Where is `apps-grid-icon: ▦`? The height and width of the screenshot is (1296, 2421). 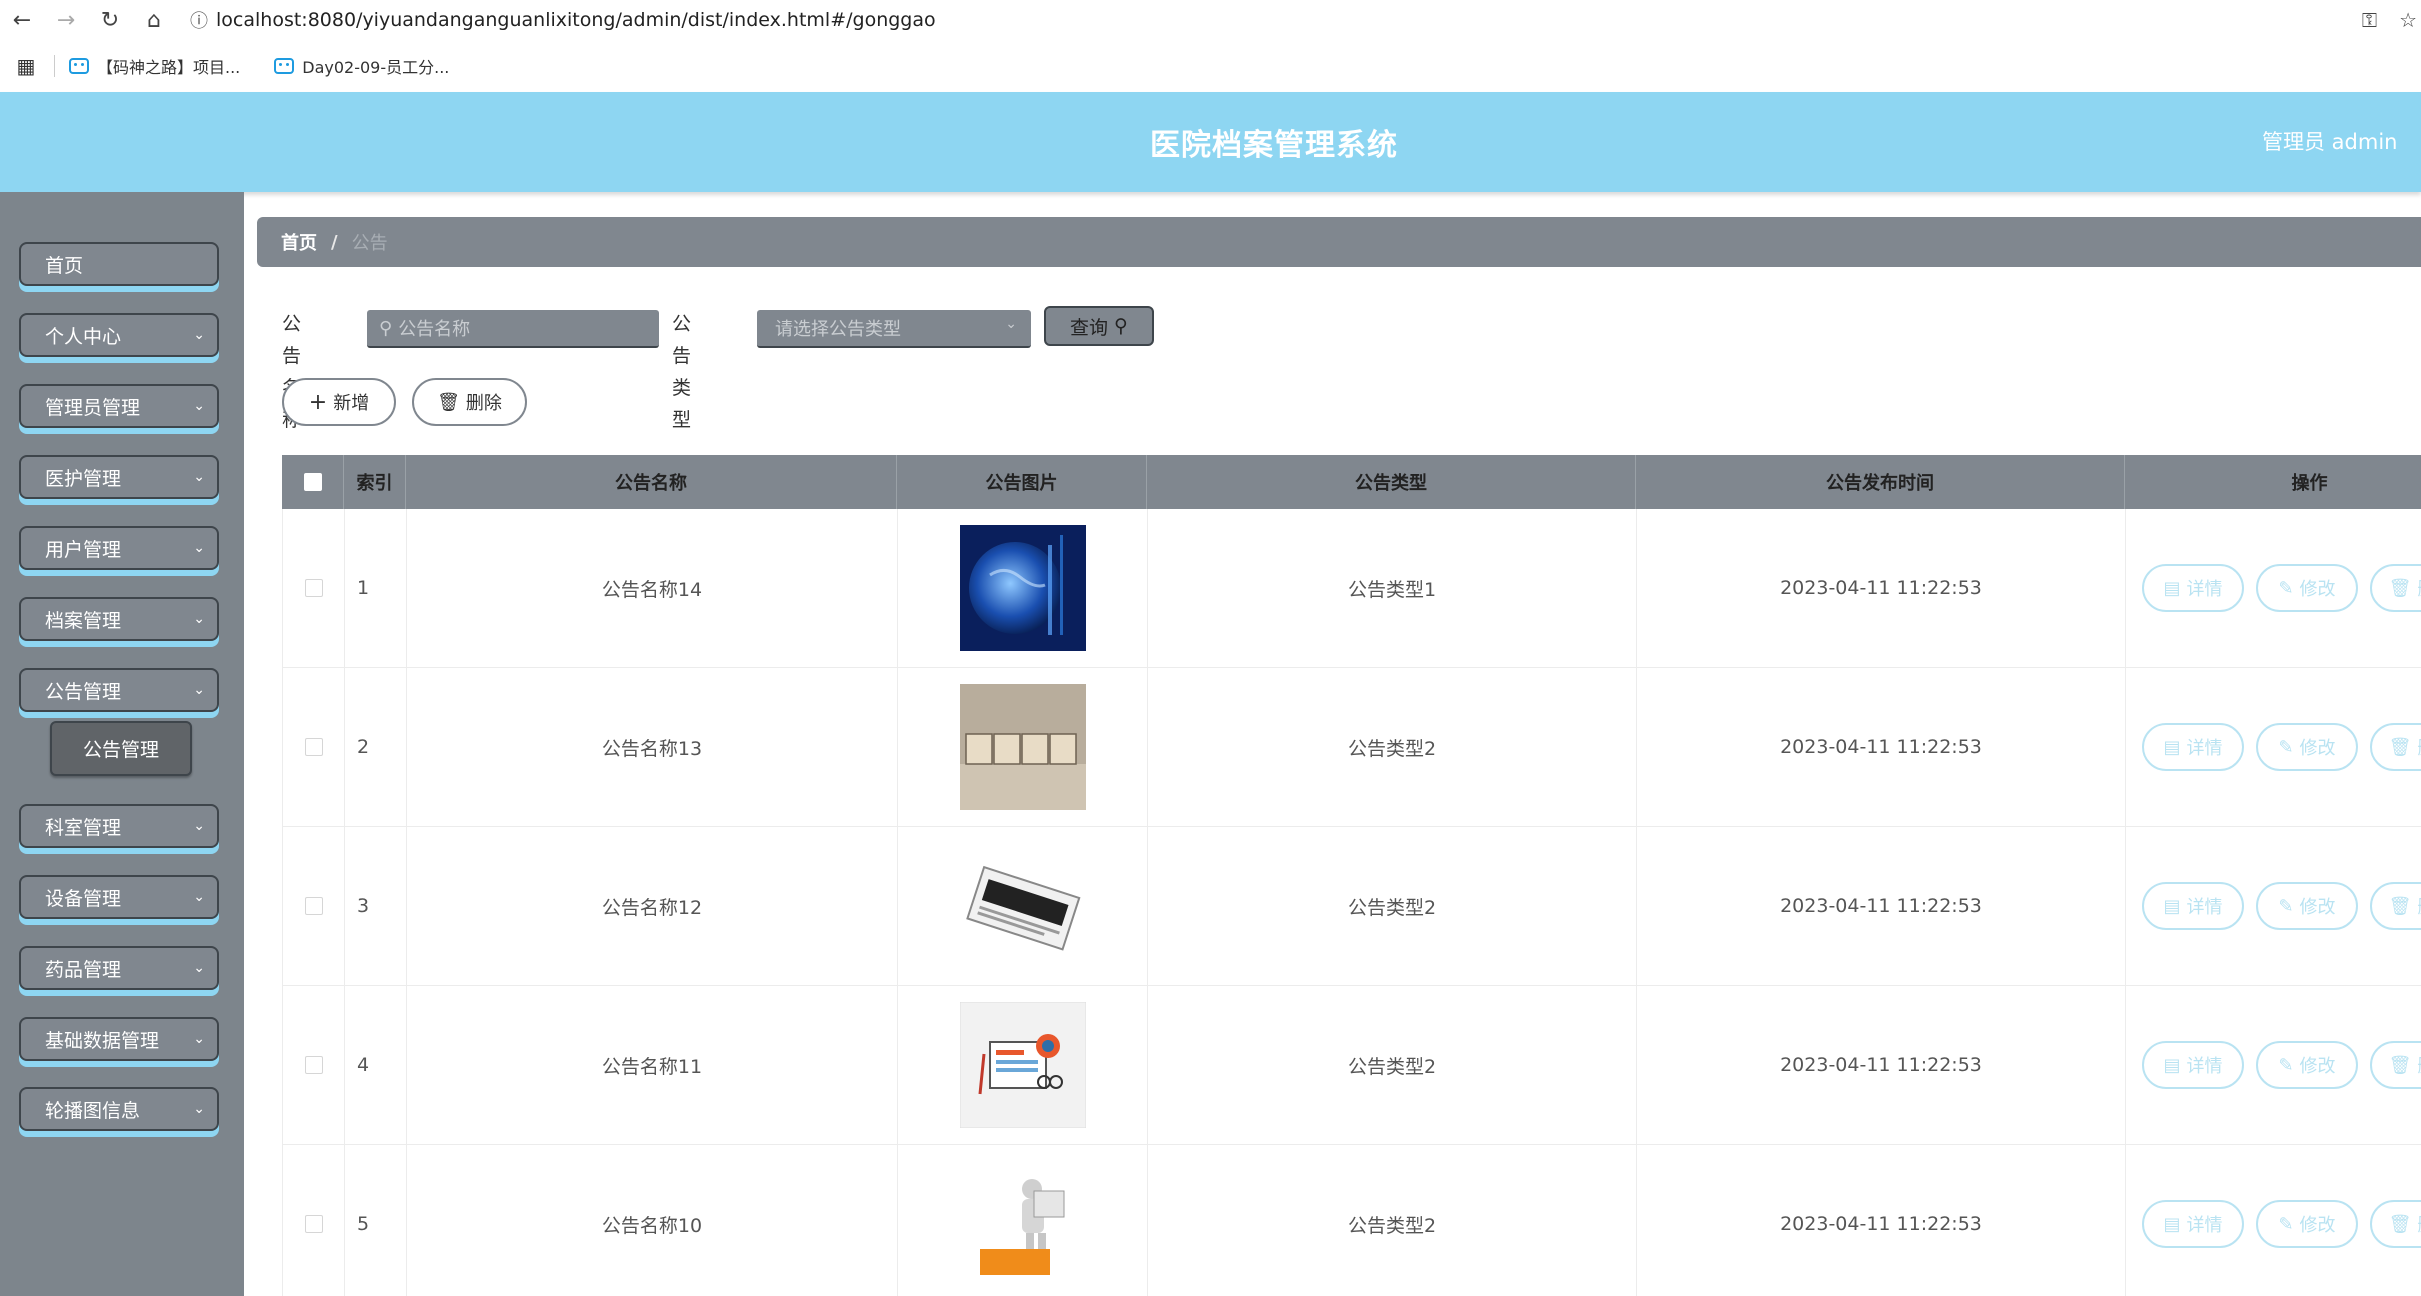 apps-grid-icon: ▦ is located at coordinates (26, 66).